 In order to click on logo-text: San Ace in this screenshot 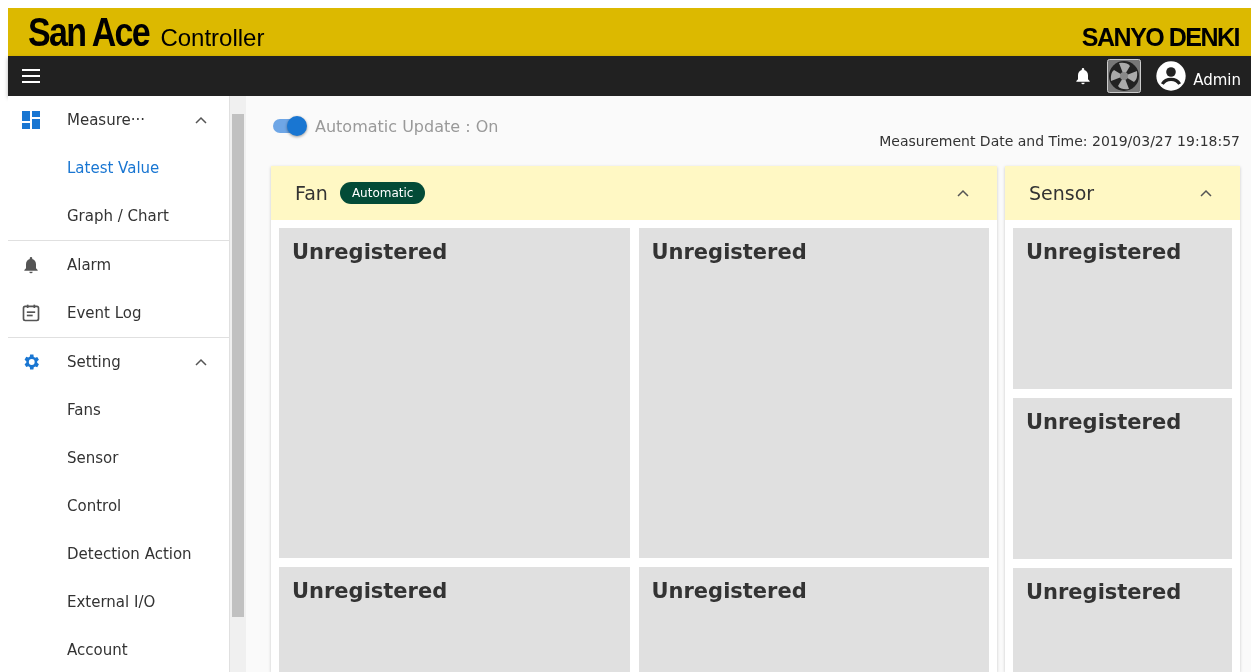, I will do `click(88, 32)`.